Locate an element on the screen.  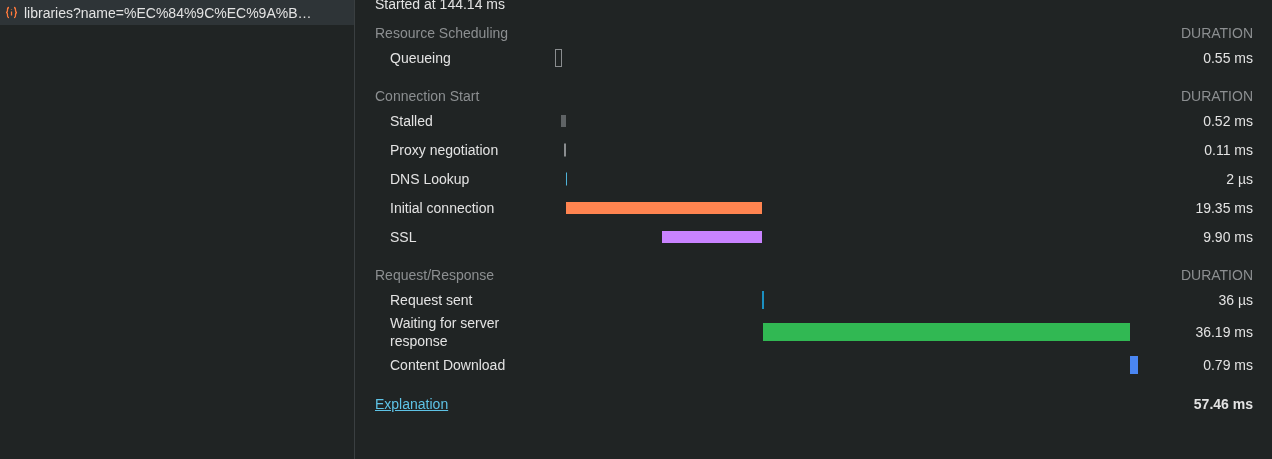
section-title: Request/Response is located at coordinates (435, 275).